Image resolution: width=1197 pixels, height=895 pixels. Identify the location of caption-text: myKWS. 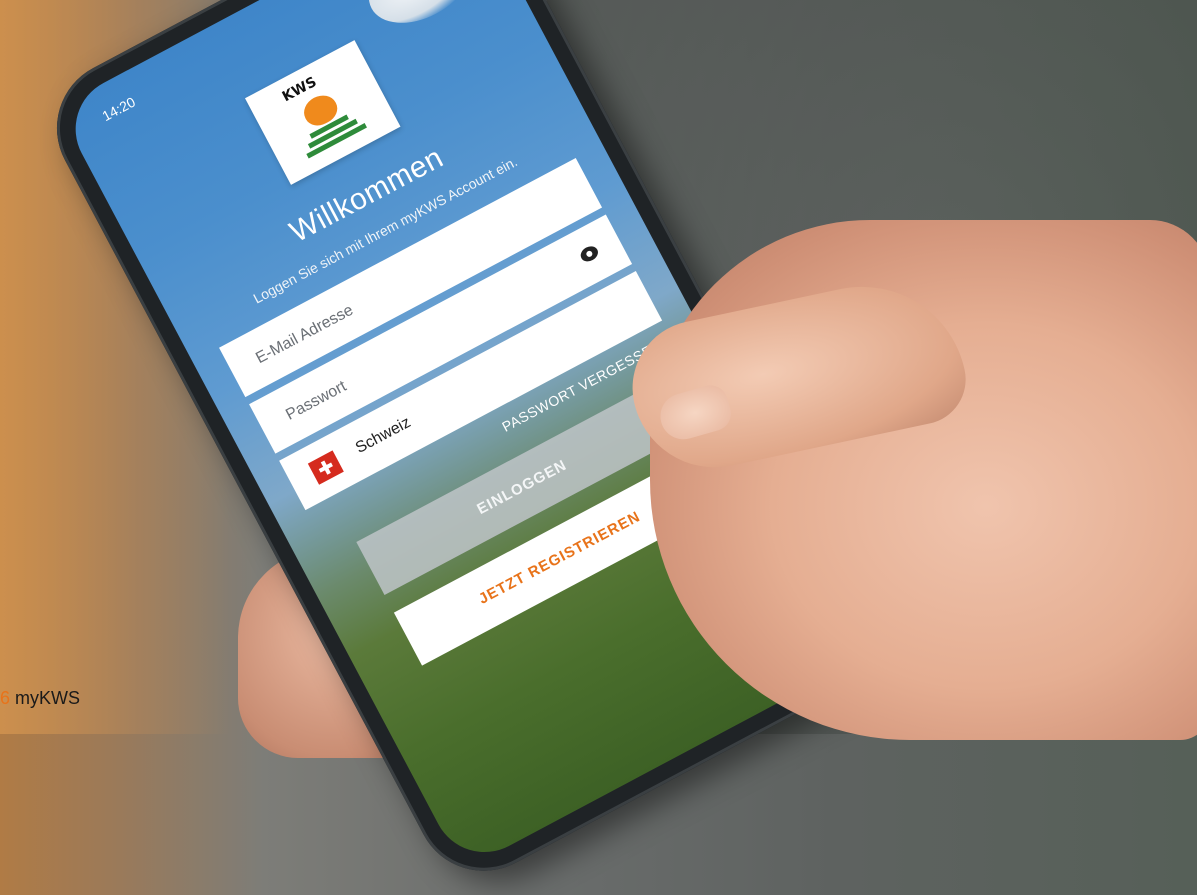
(48, 698).